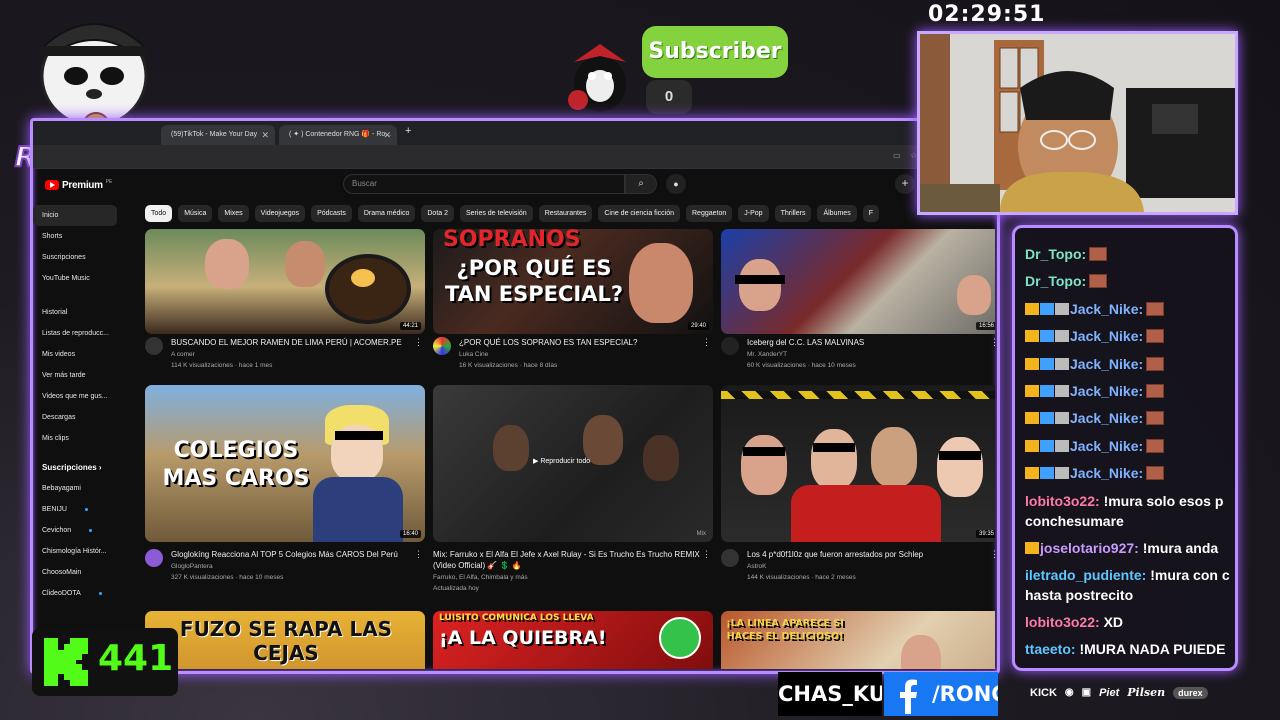 This screenshot has height=720, width=1280. What do you see at coordinates (437, 213) in the screenshot?
I see `filter-chip: Dota 2` at bounding box center [437, 213].